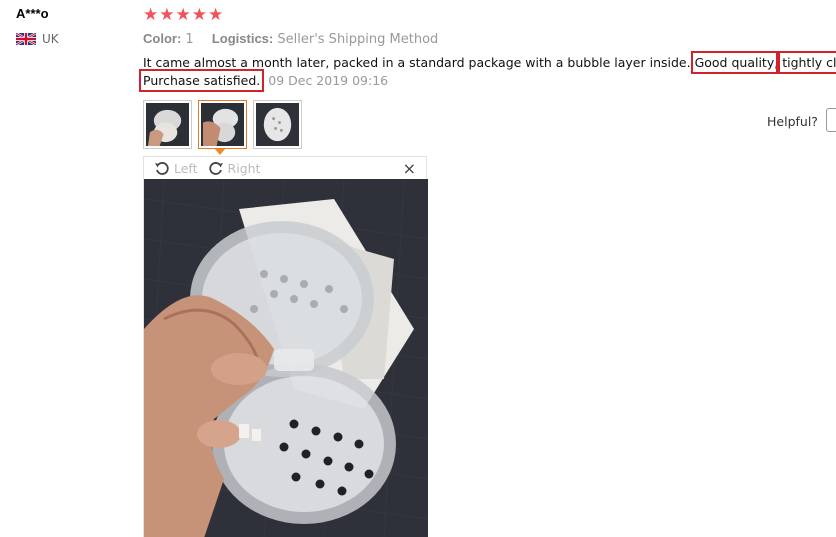 The height and width of the screenshot is (537, 836). I want to click on color-label: Color:, so click(162, 38).